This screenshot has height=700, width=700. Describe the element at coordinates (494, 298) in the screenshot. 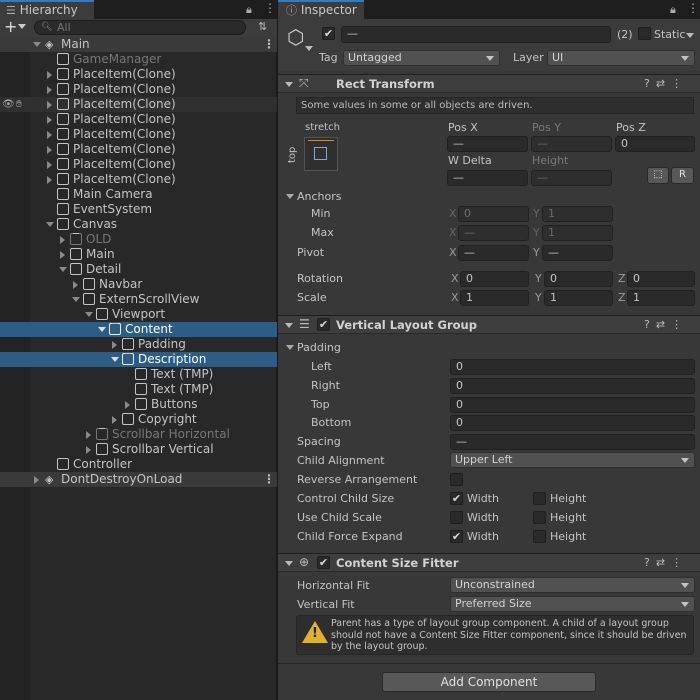

I see `scale-x-field: 1` at that location.